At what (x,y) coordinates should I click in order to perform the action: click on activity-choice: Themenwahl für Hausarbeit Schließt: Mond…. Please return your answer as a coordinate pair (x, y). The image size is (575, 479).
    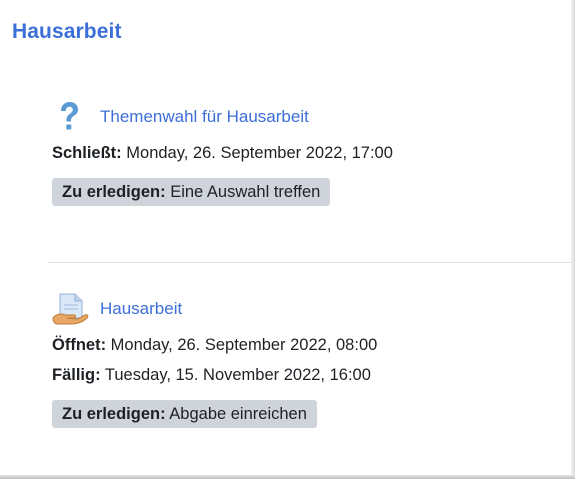
    Looking at the image, I should click on (222, 153).